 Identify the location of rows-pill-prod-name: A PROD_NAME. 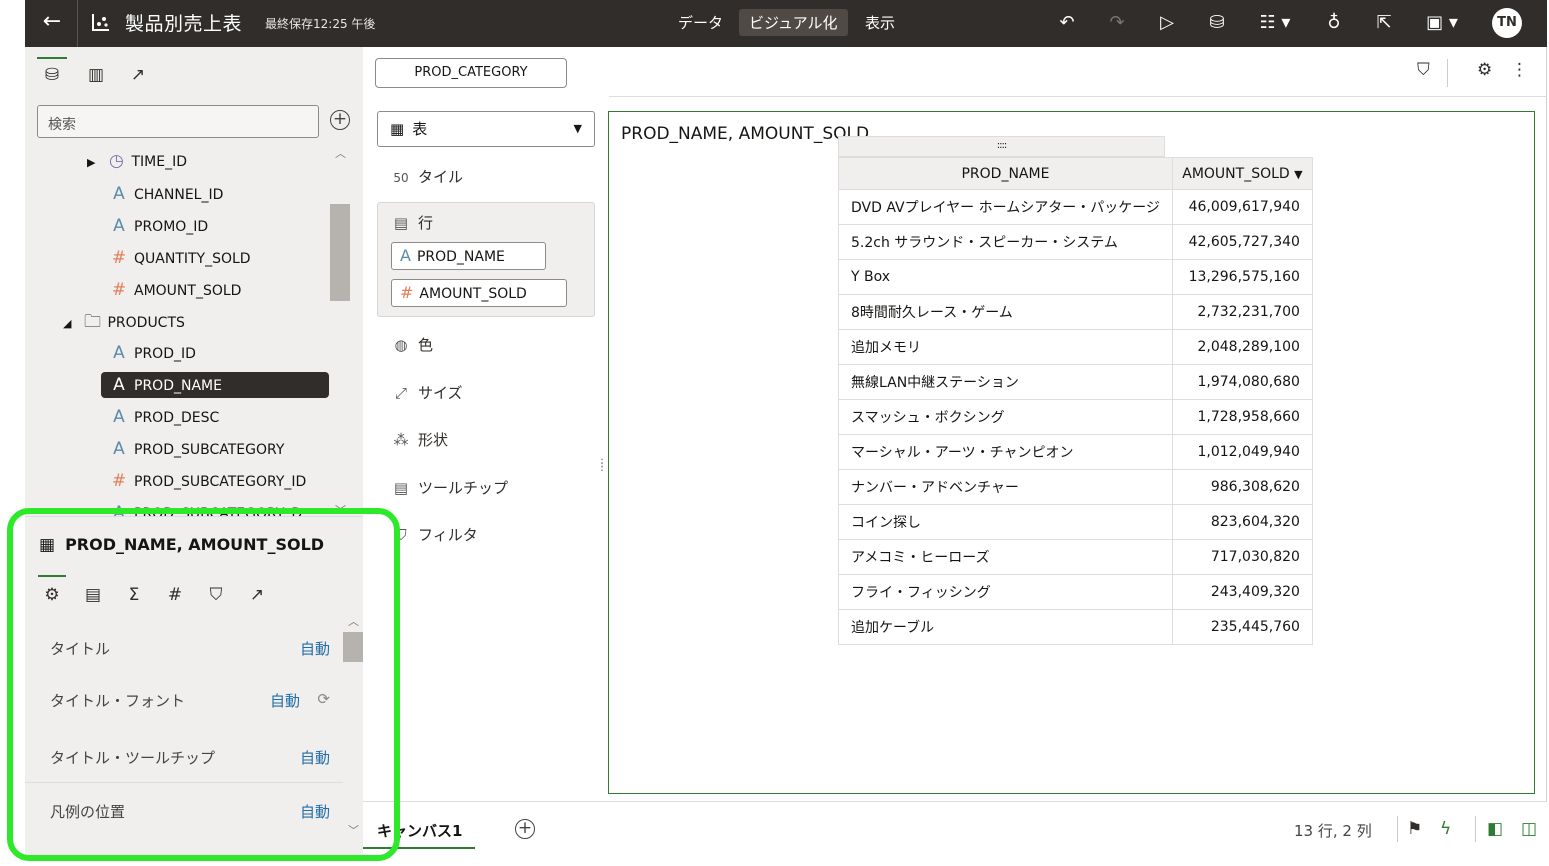
(468, 256).